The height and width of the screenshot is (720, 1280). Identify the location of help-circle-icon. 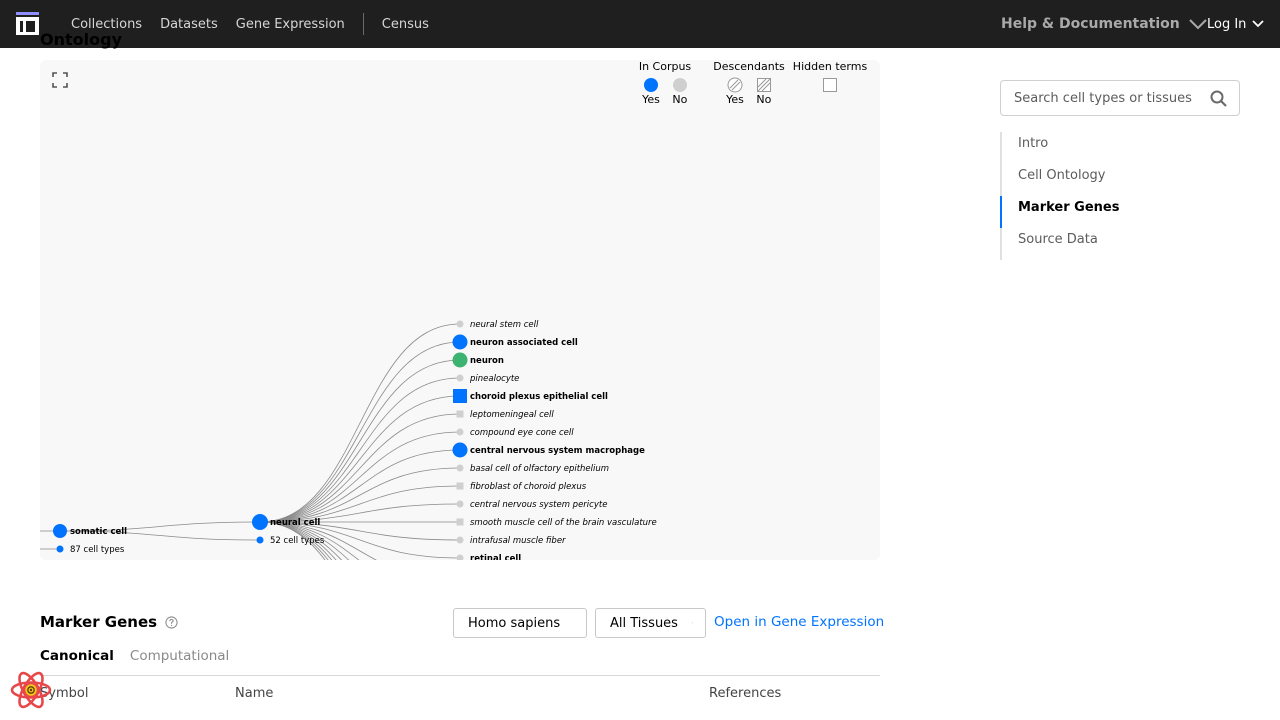
(171, 622).